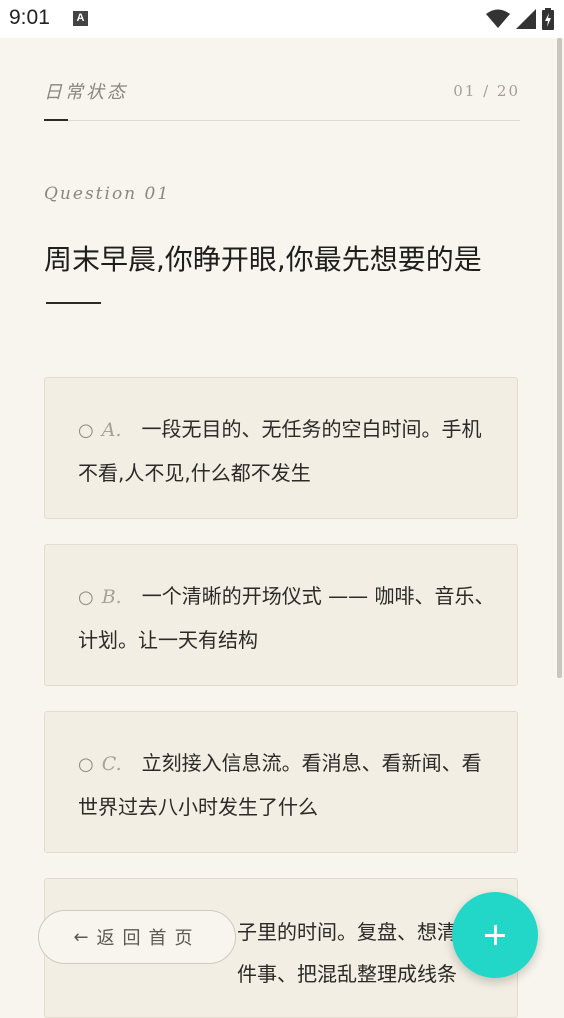 The height and width of the screenshot is (1018, 564). I want to click on arrow-left-icon: ←, so click(81, 937).